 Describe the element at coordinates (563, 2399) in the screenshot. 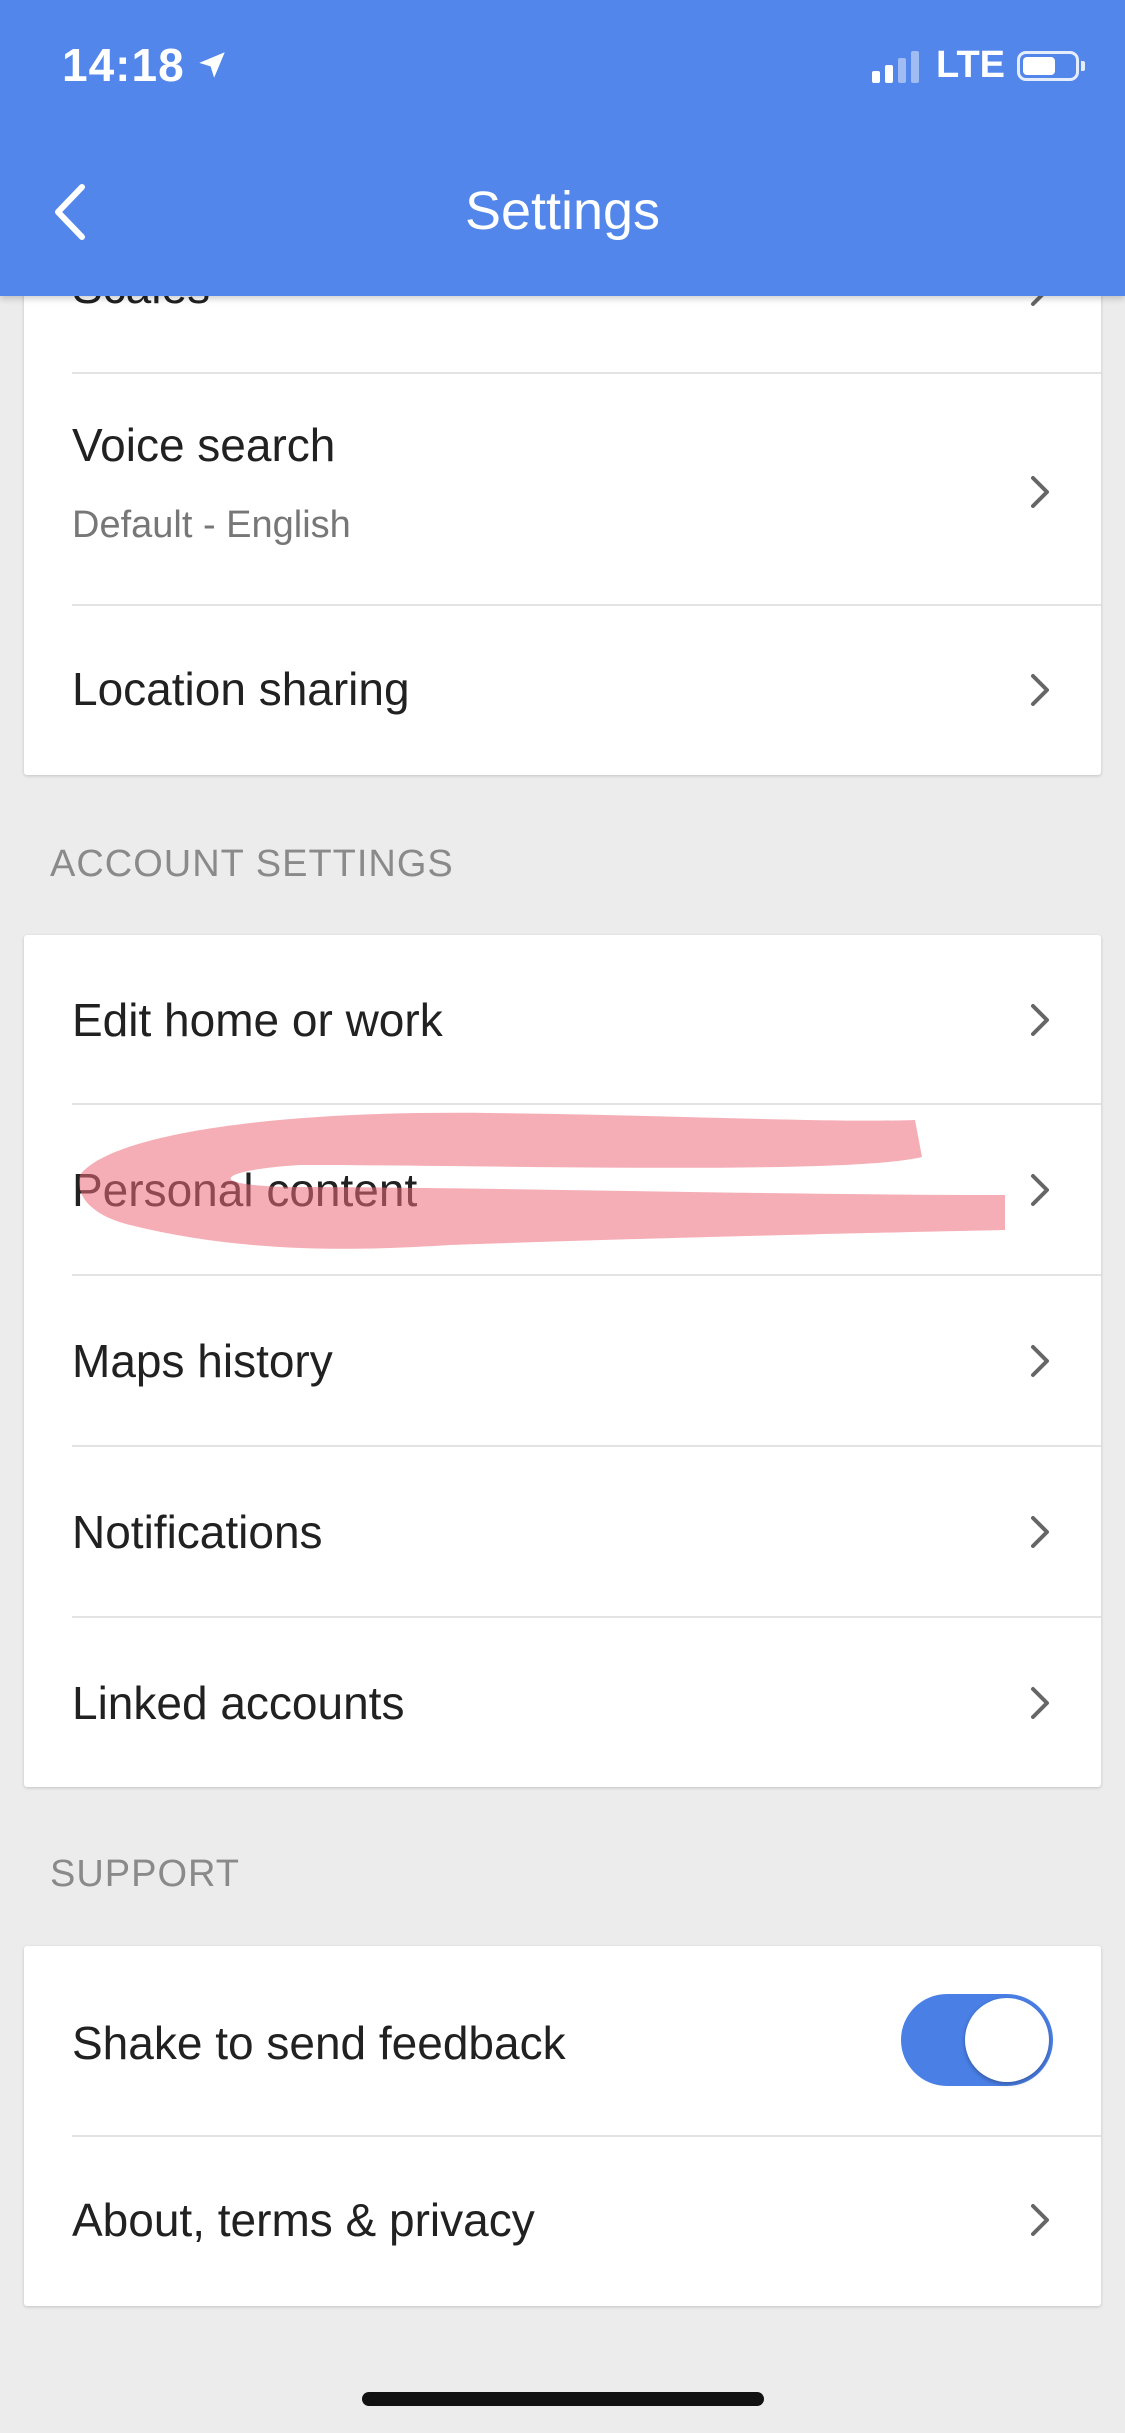

I see `home-indicator` at that location.